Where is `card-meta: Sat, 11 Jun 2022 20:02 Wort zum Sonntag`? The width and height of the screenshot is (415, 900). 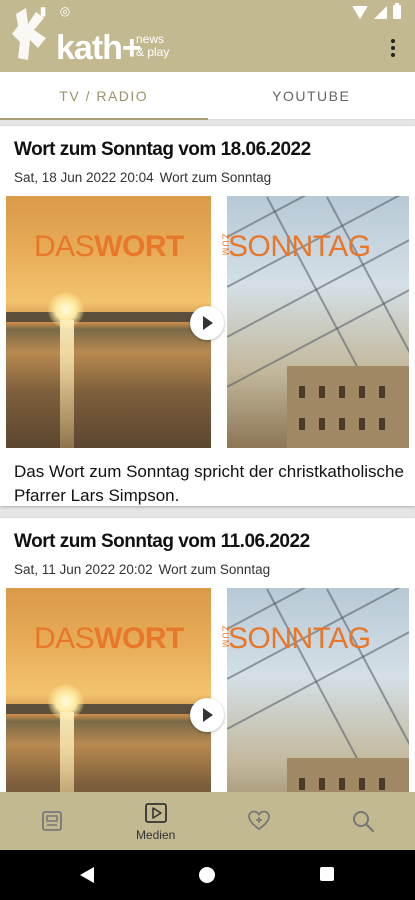 card-meta: Sat, 11 Jun 2022 20:02 Wort zum Sonntag is located at coordinates (142, 569).